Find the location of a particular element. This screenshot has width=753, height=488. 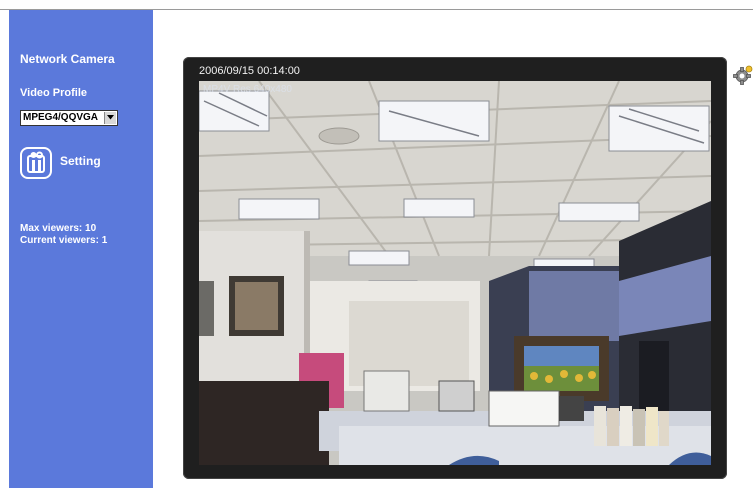

video-profile-value: MPEG4/QQVGA is located at coordinates (61, 117).